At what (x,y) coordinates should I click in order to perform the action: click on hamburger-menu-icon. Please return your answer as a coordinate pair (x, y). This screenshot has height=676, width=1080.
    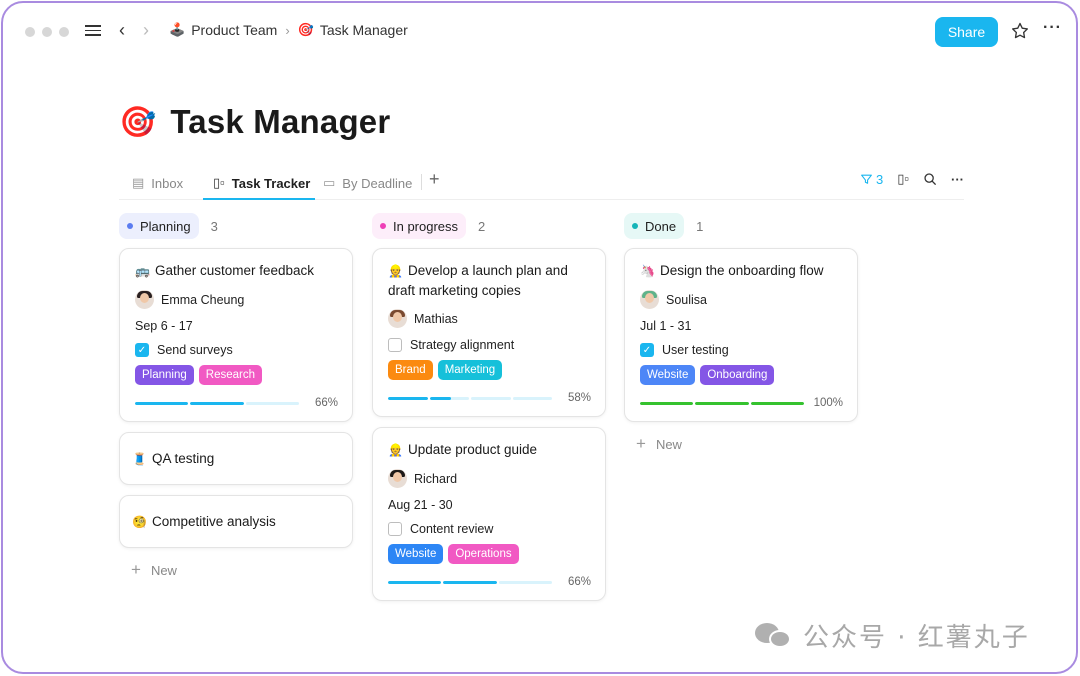
    Looking at the image, I should click on (93, 30).